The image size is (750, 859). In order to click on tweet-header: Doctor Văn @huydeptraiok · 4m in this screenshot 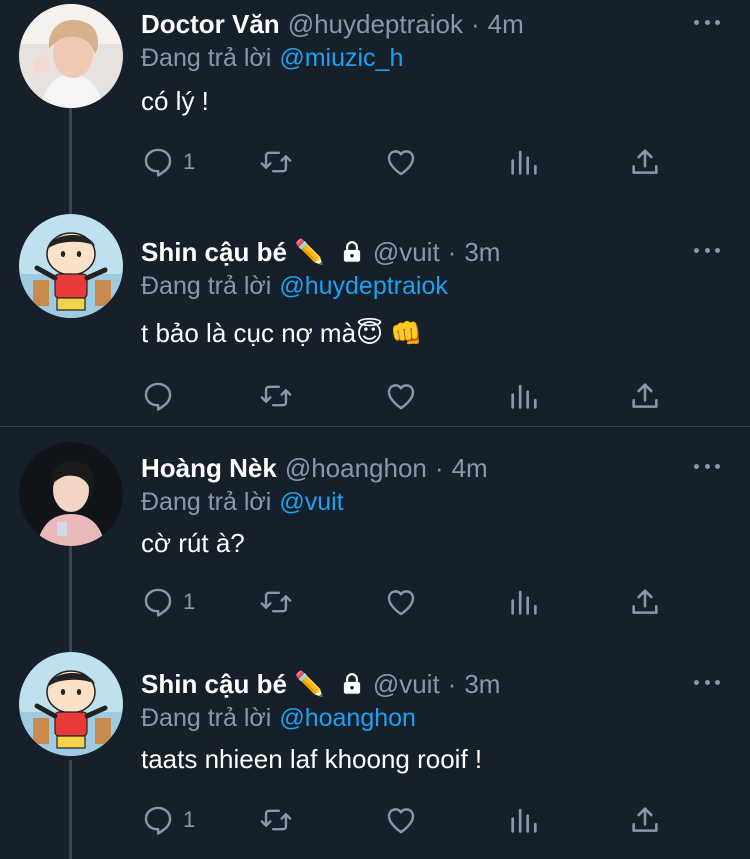, I will do `click(332, 24)`.